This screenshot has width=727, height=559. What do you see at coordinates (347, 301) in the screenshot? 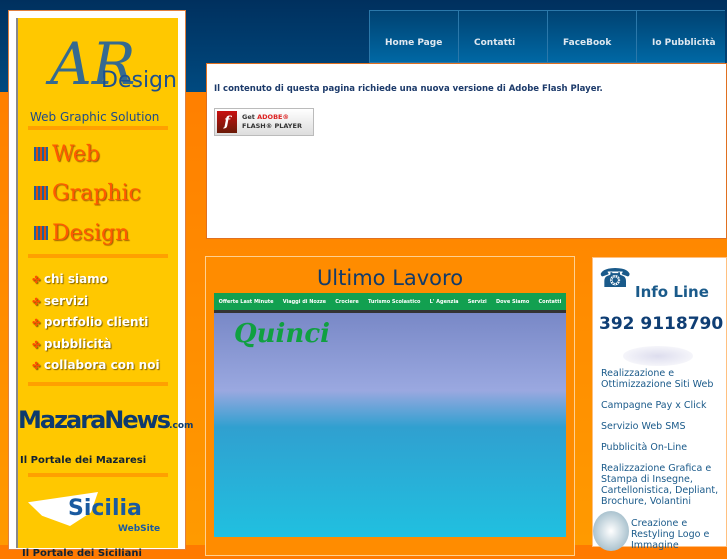
I see `shot-nav-item: Crociere` at bounding box center [347, 301].